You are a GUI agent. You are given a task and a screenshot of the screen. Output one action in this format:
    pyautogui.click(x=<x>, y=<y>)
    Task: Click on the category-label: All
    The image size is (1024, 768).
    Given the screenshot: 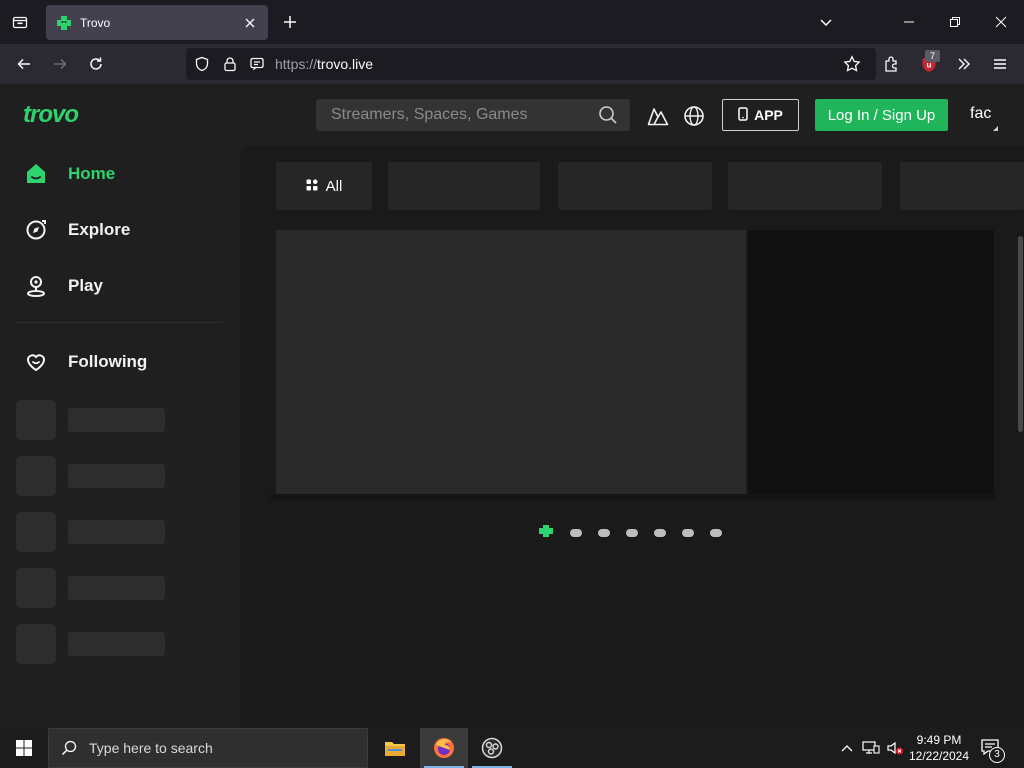 What is the action you would take?
    pyautogui.click(x=334, y=186)
    